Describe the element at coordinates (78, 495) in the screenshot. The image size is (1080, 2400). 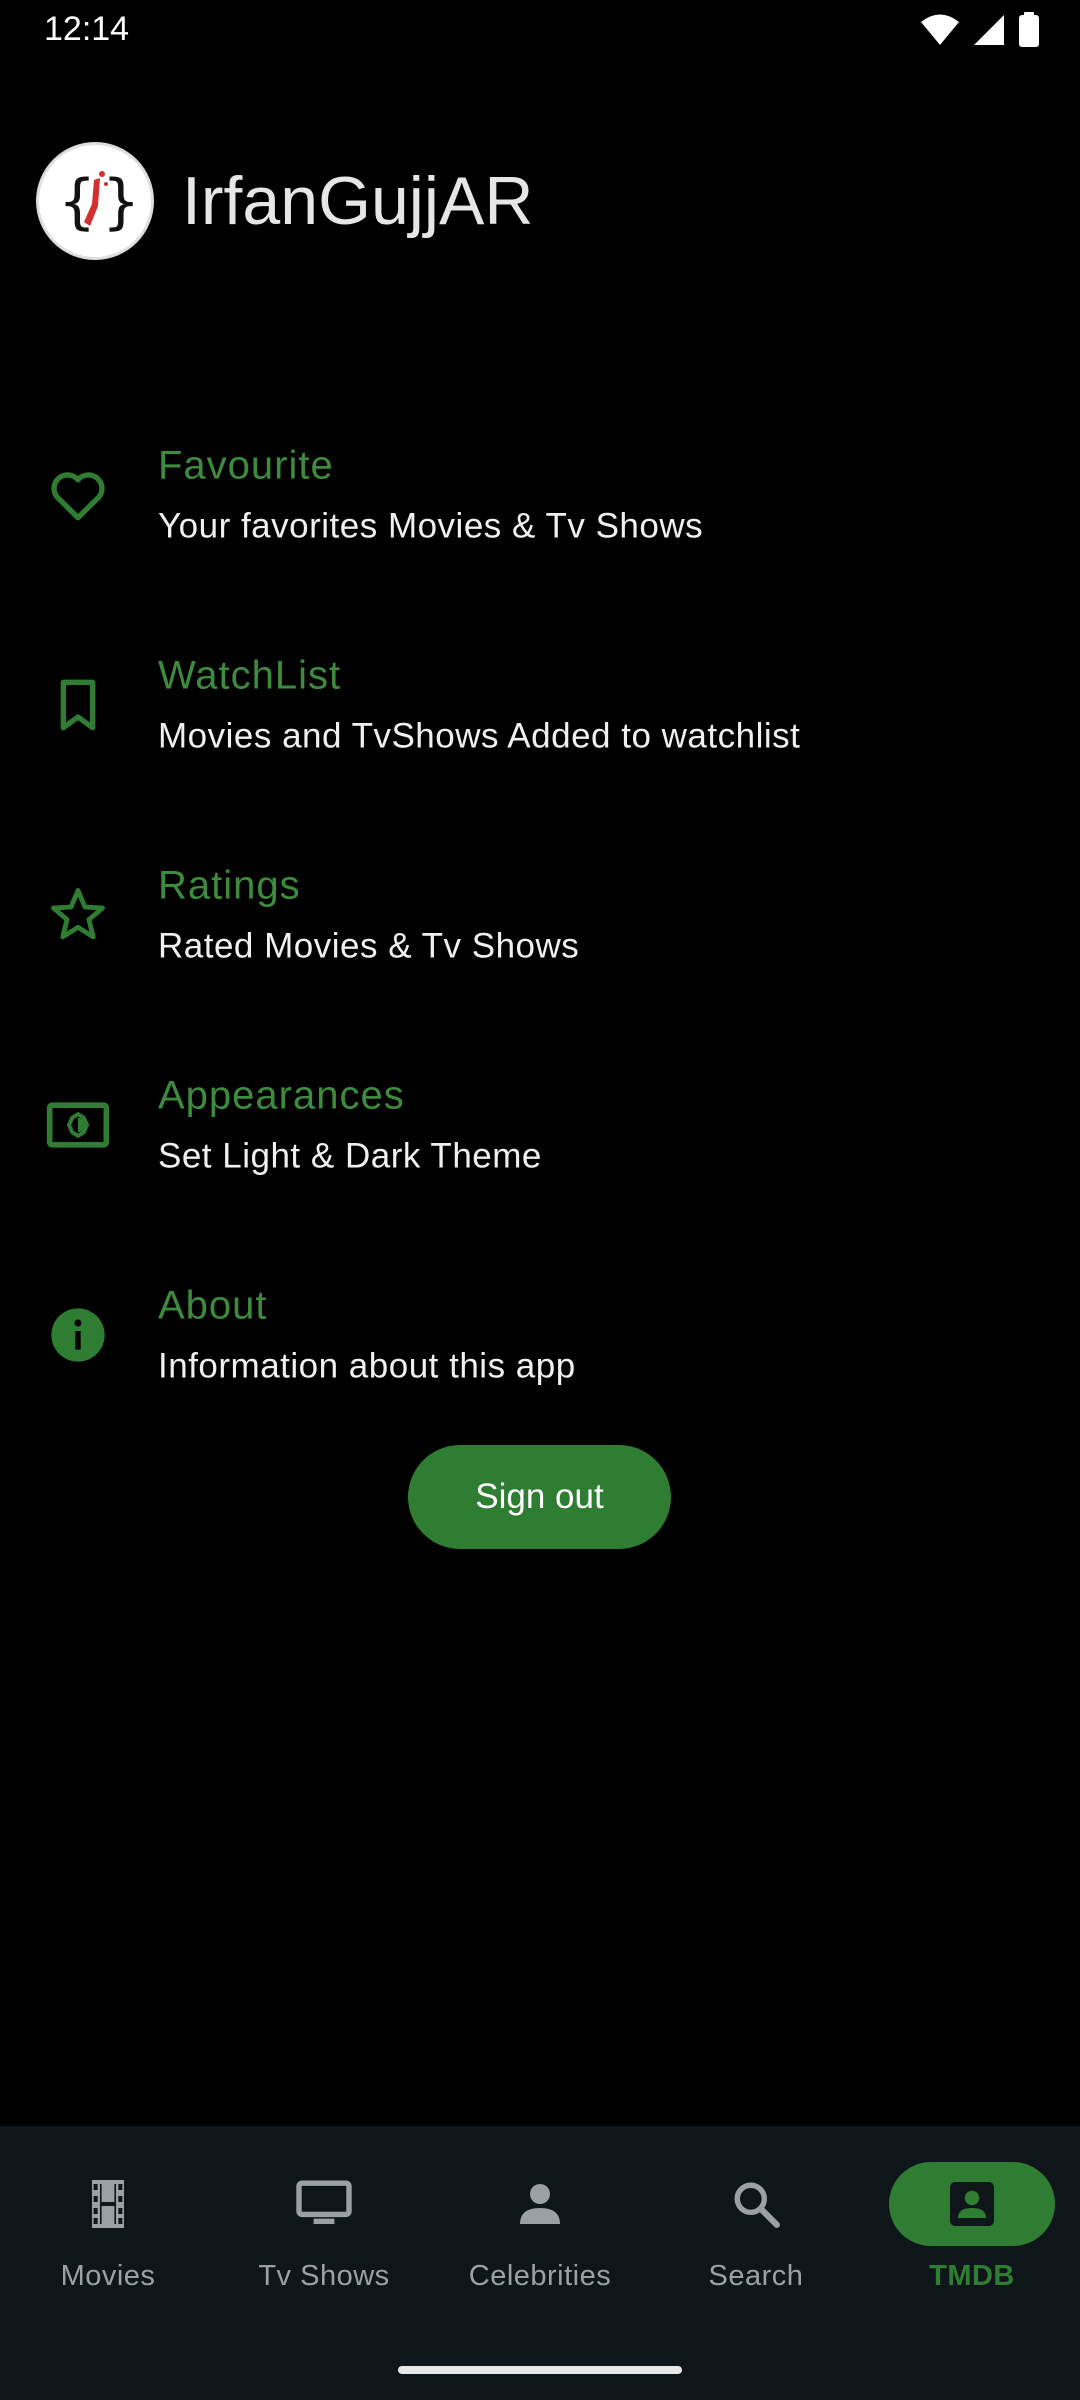
I see `heart-outline-icon` at that location.